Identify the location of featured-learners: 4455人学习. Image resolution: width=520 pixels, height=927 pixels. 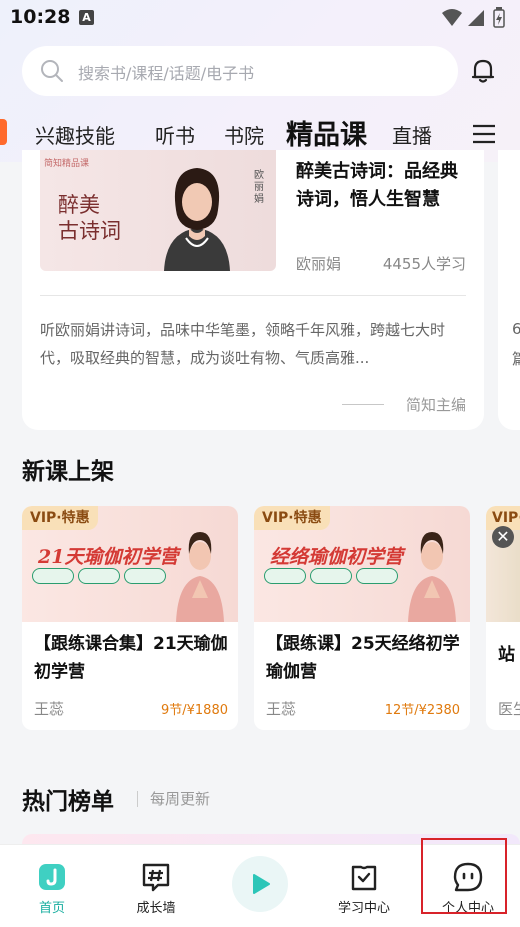
(424, 264).